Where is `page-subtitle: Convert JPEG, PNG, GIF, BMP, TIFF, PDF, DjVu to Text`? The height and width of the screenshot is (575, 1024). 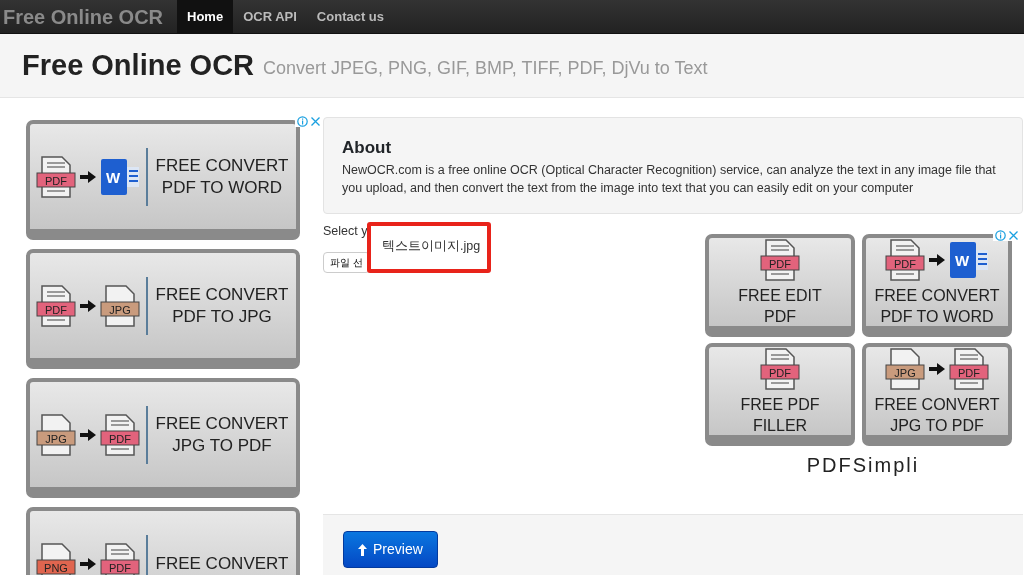 page-subtitle: Convert JPEG, PNG, GIF, BMP, TIFF, PDF, DjVu to Text is located at coordinates (485, 68).